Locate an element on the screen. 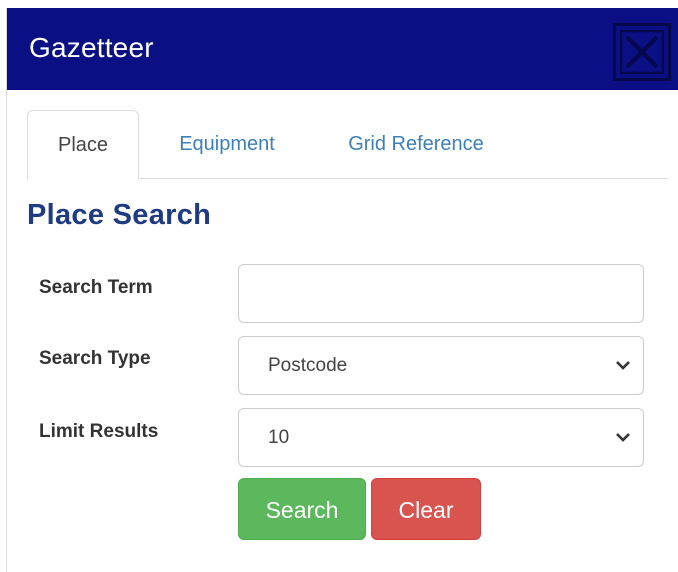 Image resolution: width=678 pixels, height=572 pixels. search-type-label: Search Type is located at coordinates (95, 358).